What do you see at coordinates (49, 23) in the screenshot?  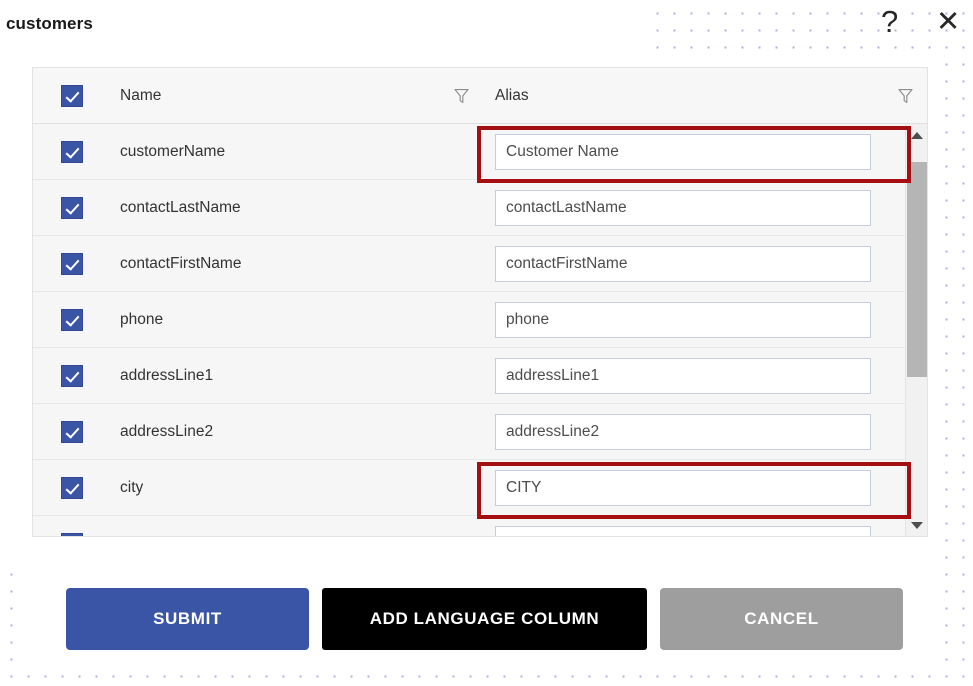 I see `page-title: customers` at bounding box center [49, 23].